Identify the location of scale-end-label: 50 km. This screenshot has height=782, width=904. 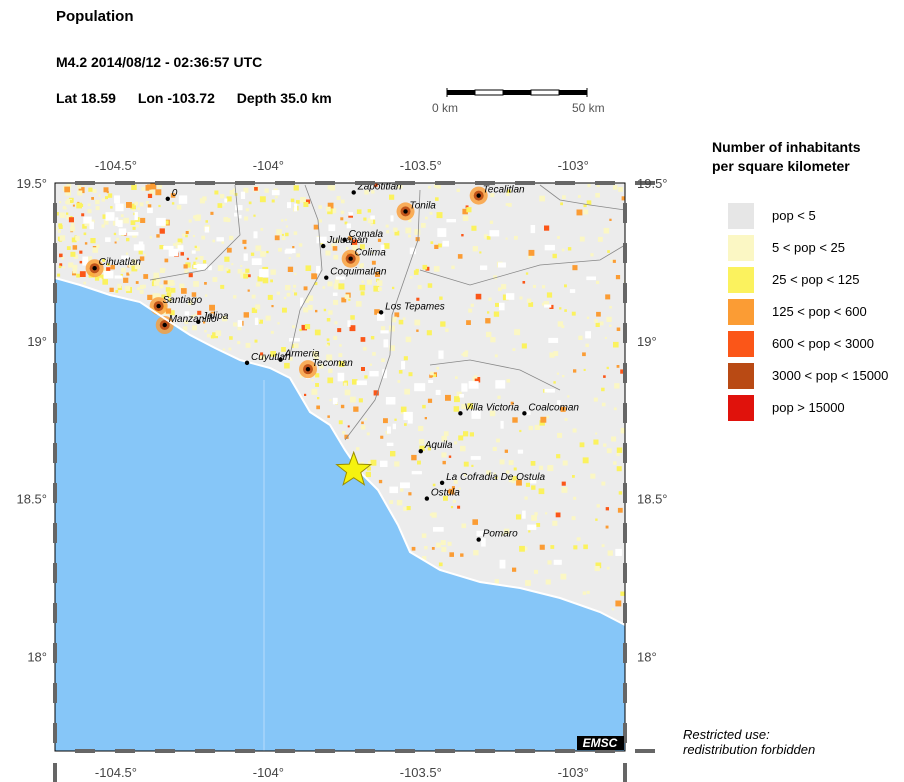
(588, 108).